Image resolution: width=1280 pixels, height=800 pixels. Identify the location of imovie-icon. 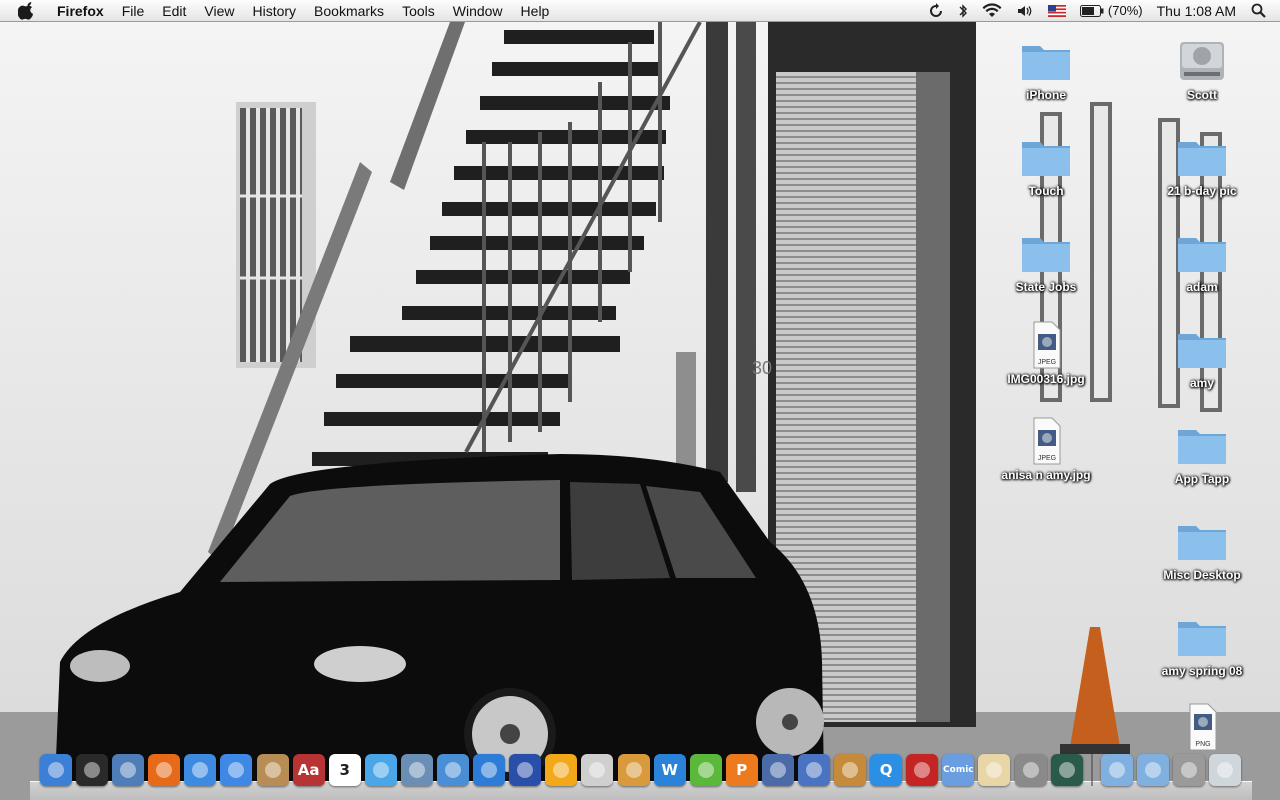
(453, 770).